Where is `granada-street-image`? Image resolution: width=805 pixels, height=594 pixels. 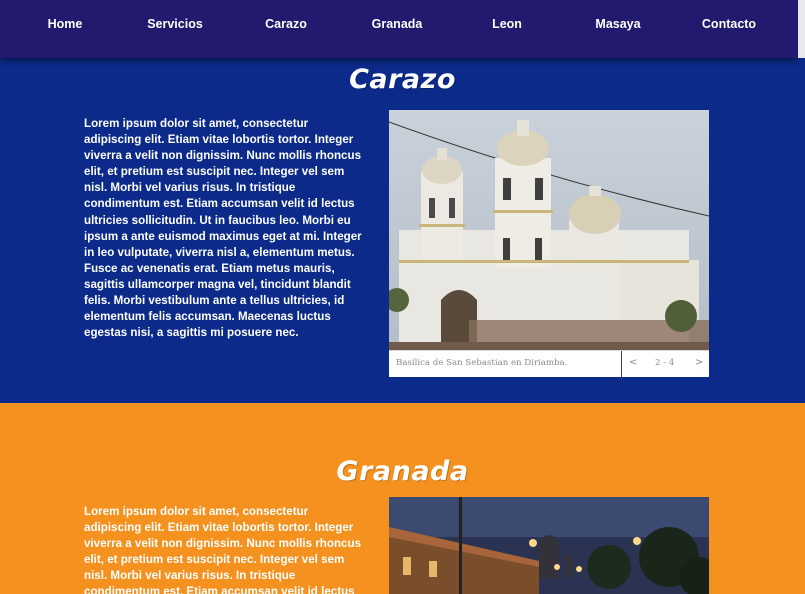 granada-street-image is located at coordinates (549, 545).